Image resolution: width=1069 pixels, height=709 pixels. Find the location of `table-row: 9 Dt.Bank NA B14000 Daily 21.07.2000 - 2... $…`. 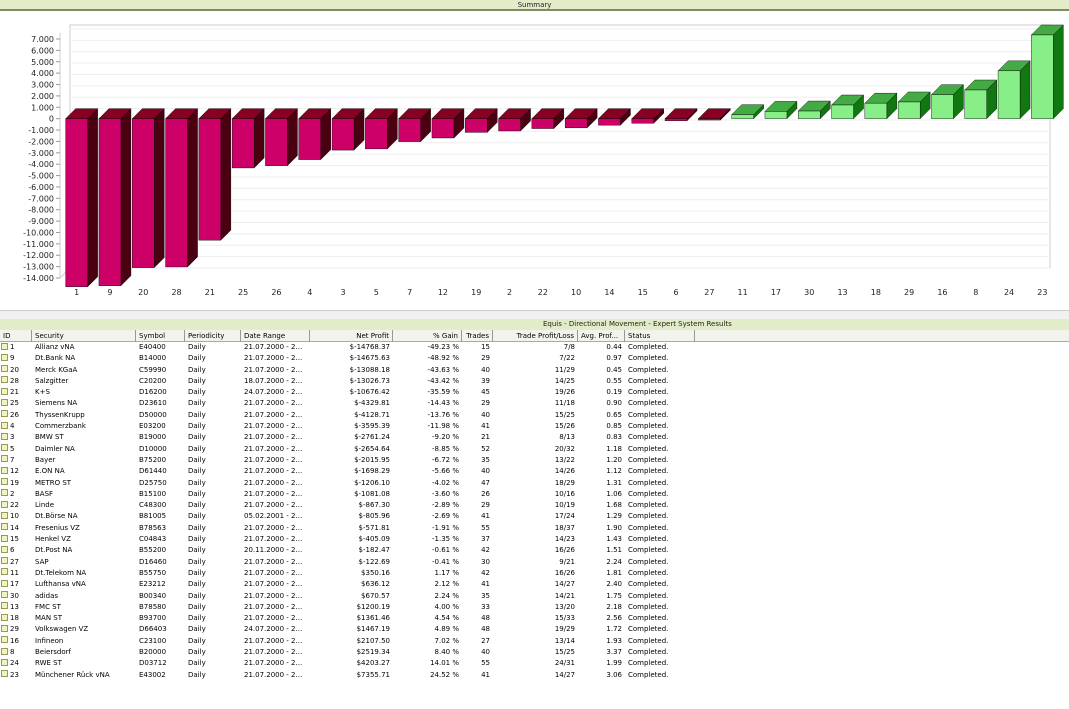

table-row: 9 Dt.Bank NA B14000 Daily 21.07.2000 - 2... $… is located at coordinates (534, 358).